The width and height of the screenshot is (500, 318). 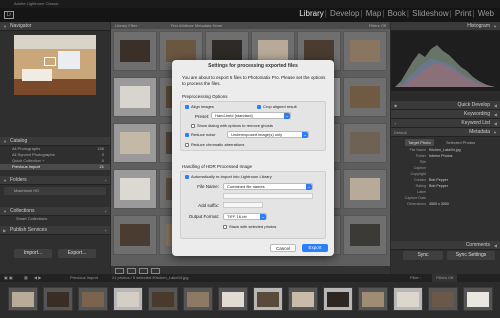 I want to click on collections-header: ▼ Collections +, so click(x=55, y=211).